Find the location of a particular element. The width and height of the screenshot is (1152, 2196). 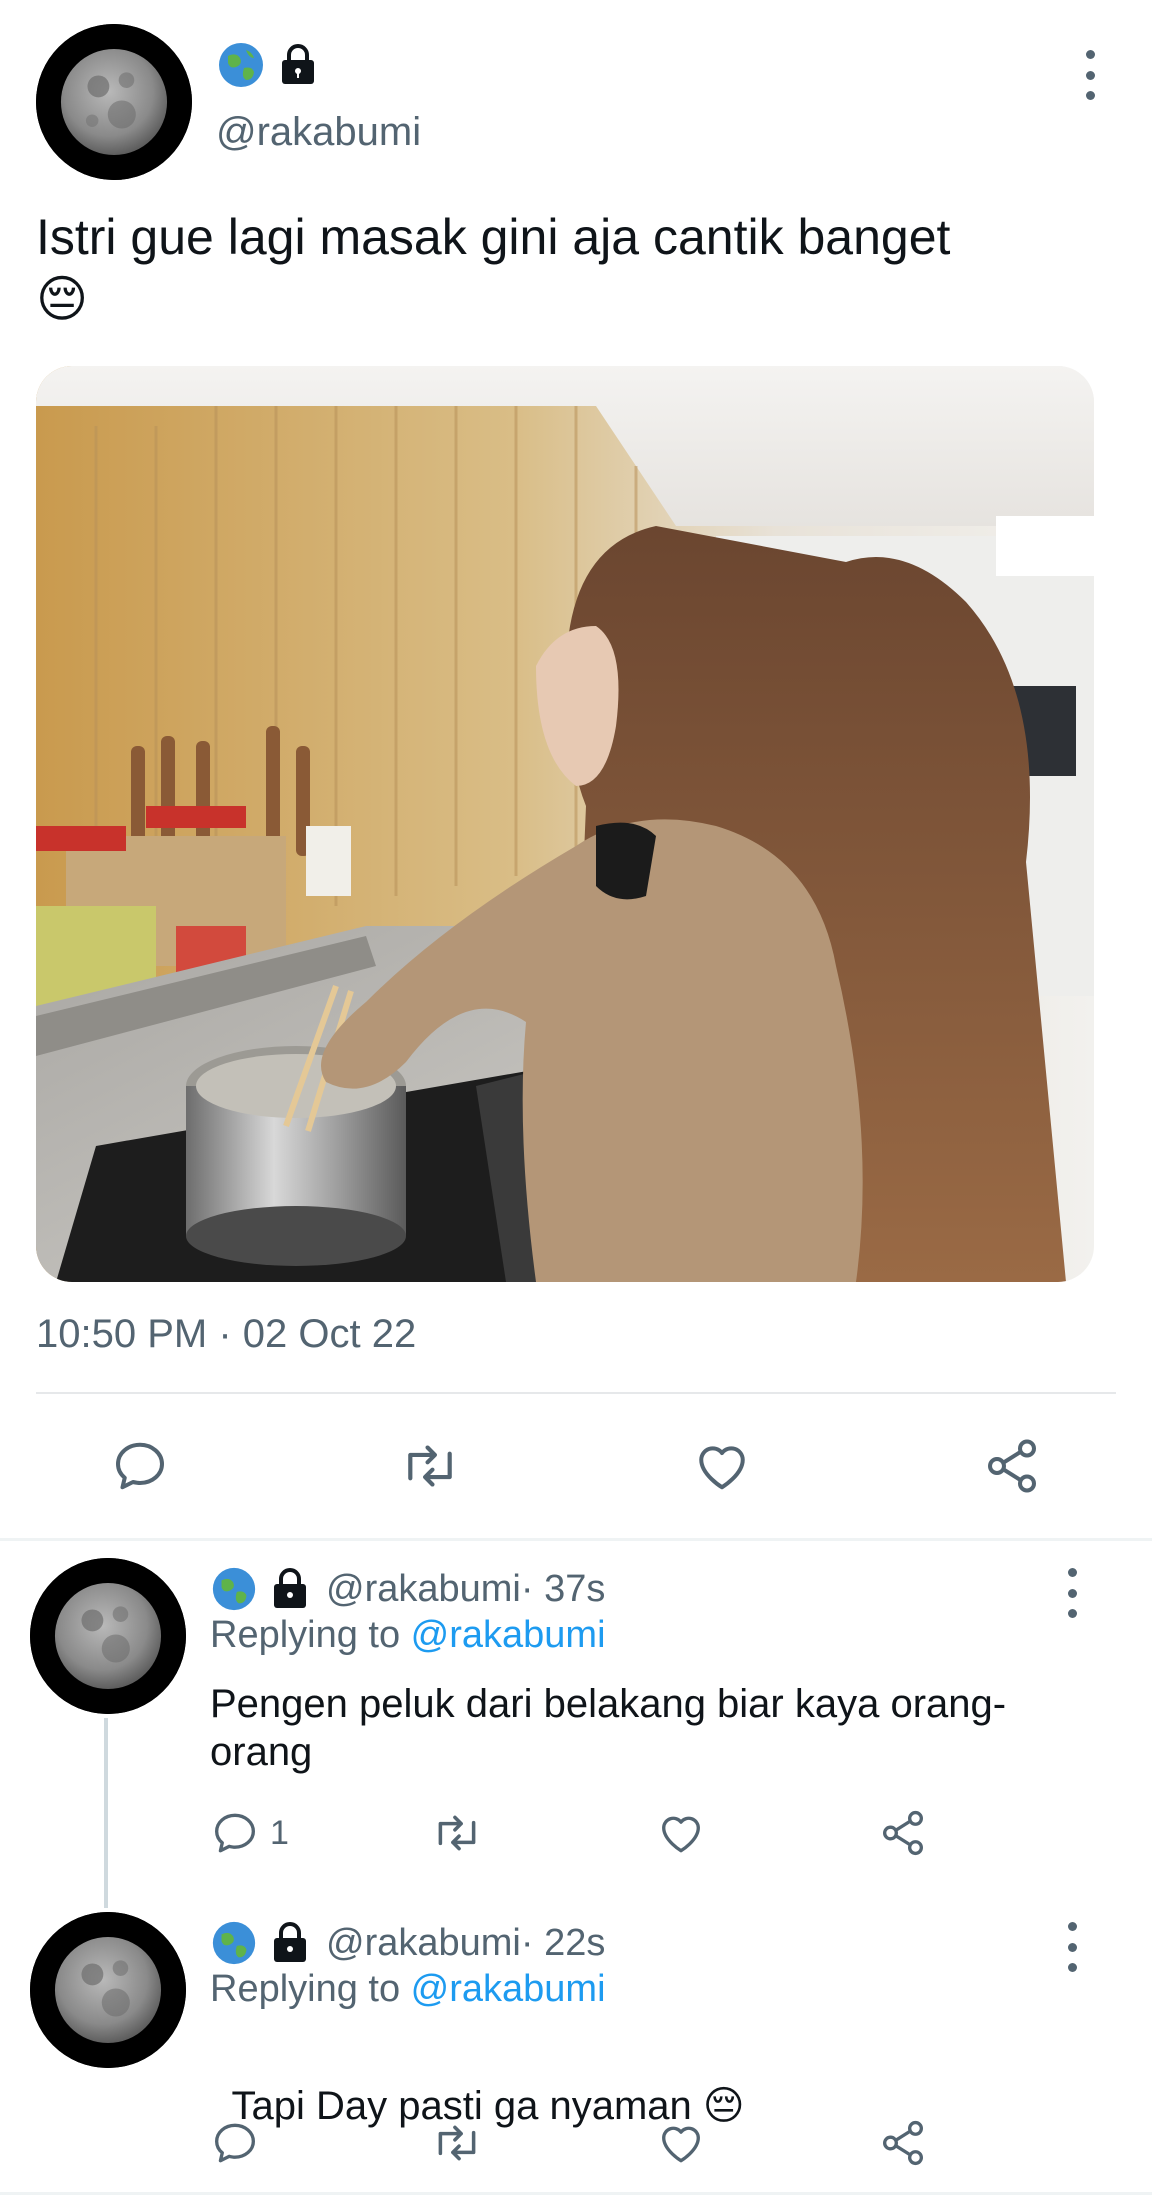

author-handle: @rakabumi is located at coordinates (318, 132).